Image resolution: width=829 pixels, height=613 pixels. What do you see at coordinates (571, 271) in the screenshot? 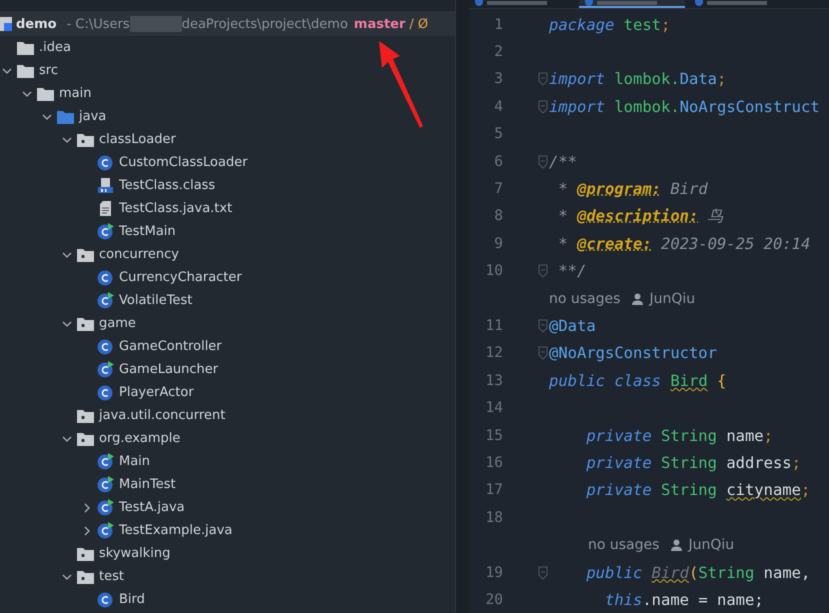
I see `code-line: **/` at bounding box center [571, 271].